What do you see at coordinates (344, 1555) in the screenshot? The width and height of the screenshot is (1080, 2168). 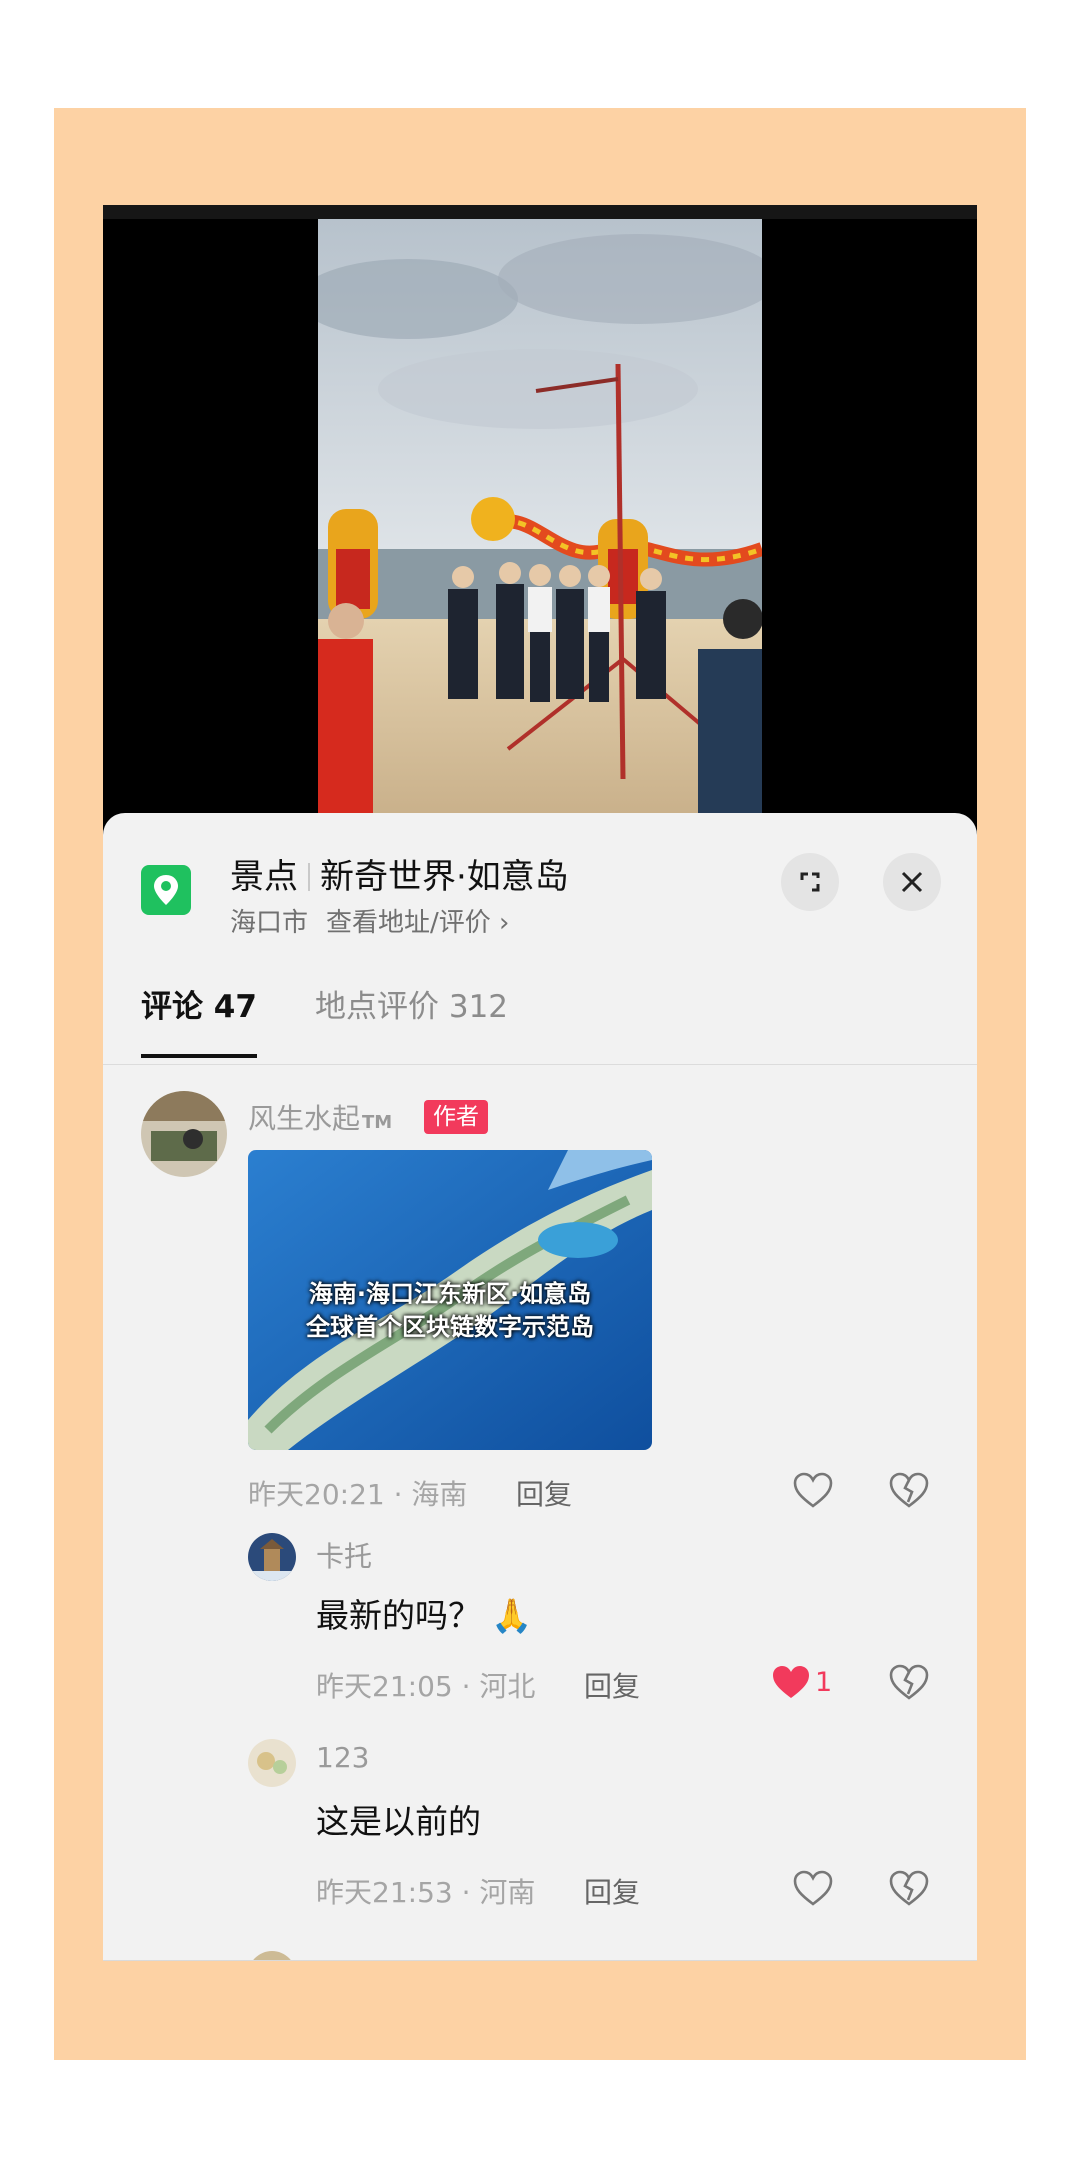 I see `reply-username: 卡托` at bounding box center [344, 1555].